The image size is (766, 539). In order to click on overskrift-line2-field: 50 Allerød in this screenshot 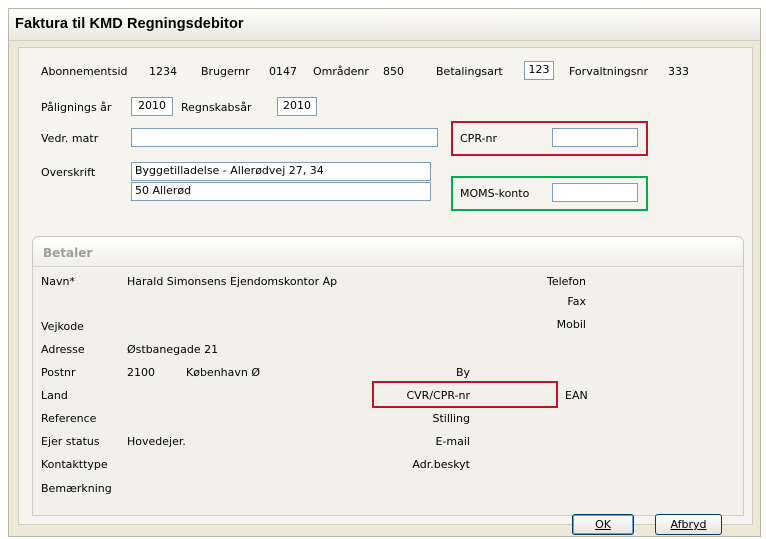, I will do `click(281, 191)`.